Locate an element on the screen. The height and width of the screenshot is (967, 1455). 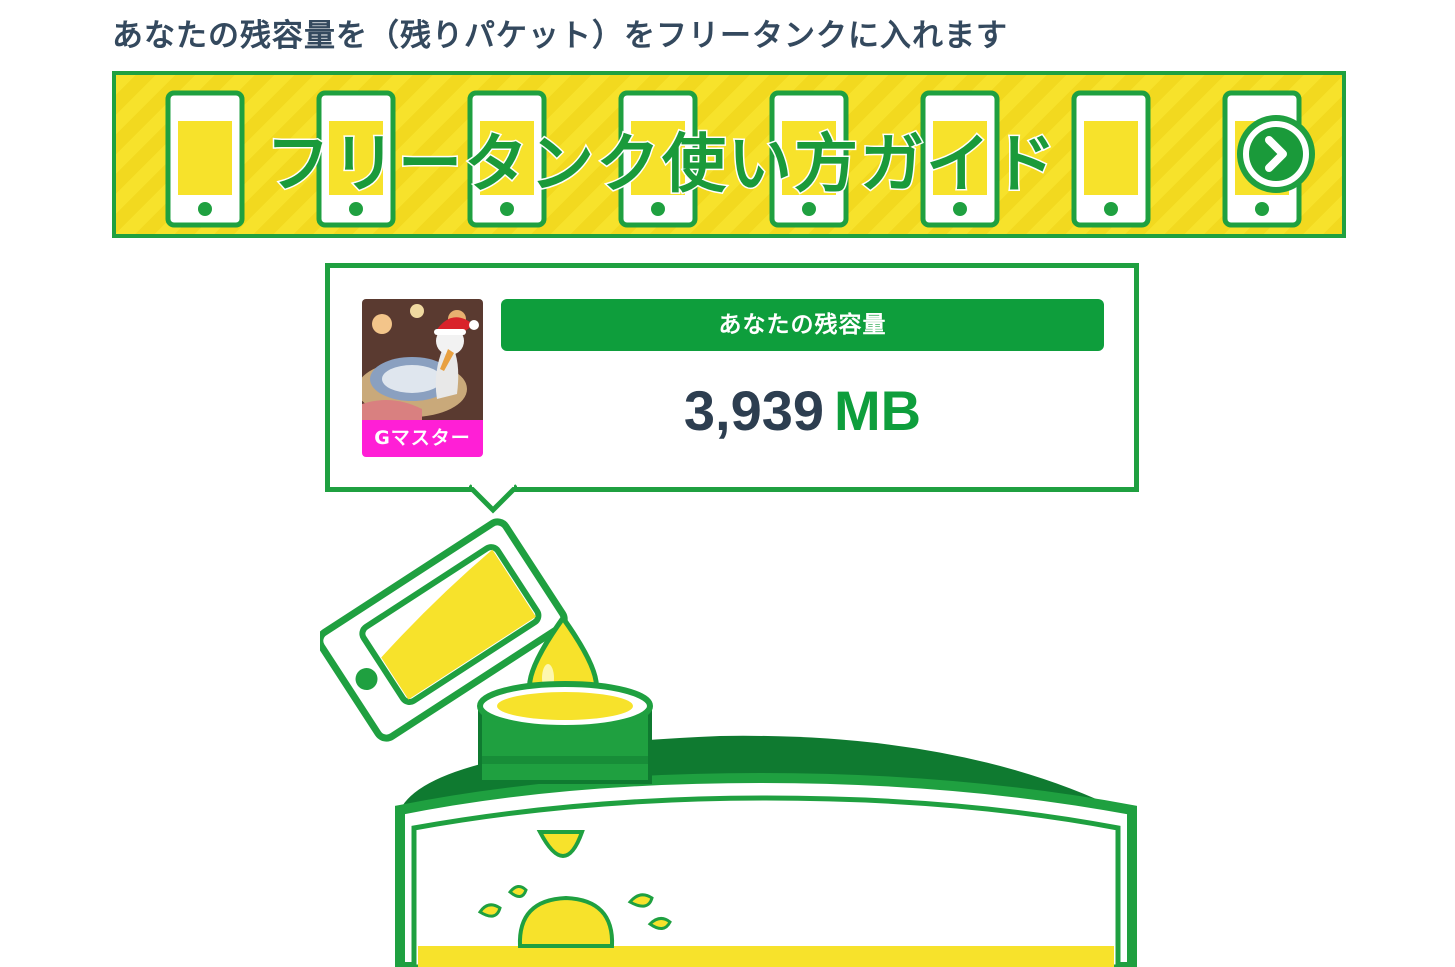
avatar: Gマスター is located at coordinates (422, 378).